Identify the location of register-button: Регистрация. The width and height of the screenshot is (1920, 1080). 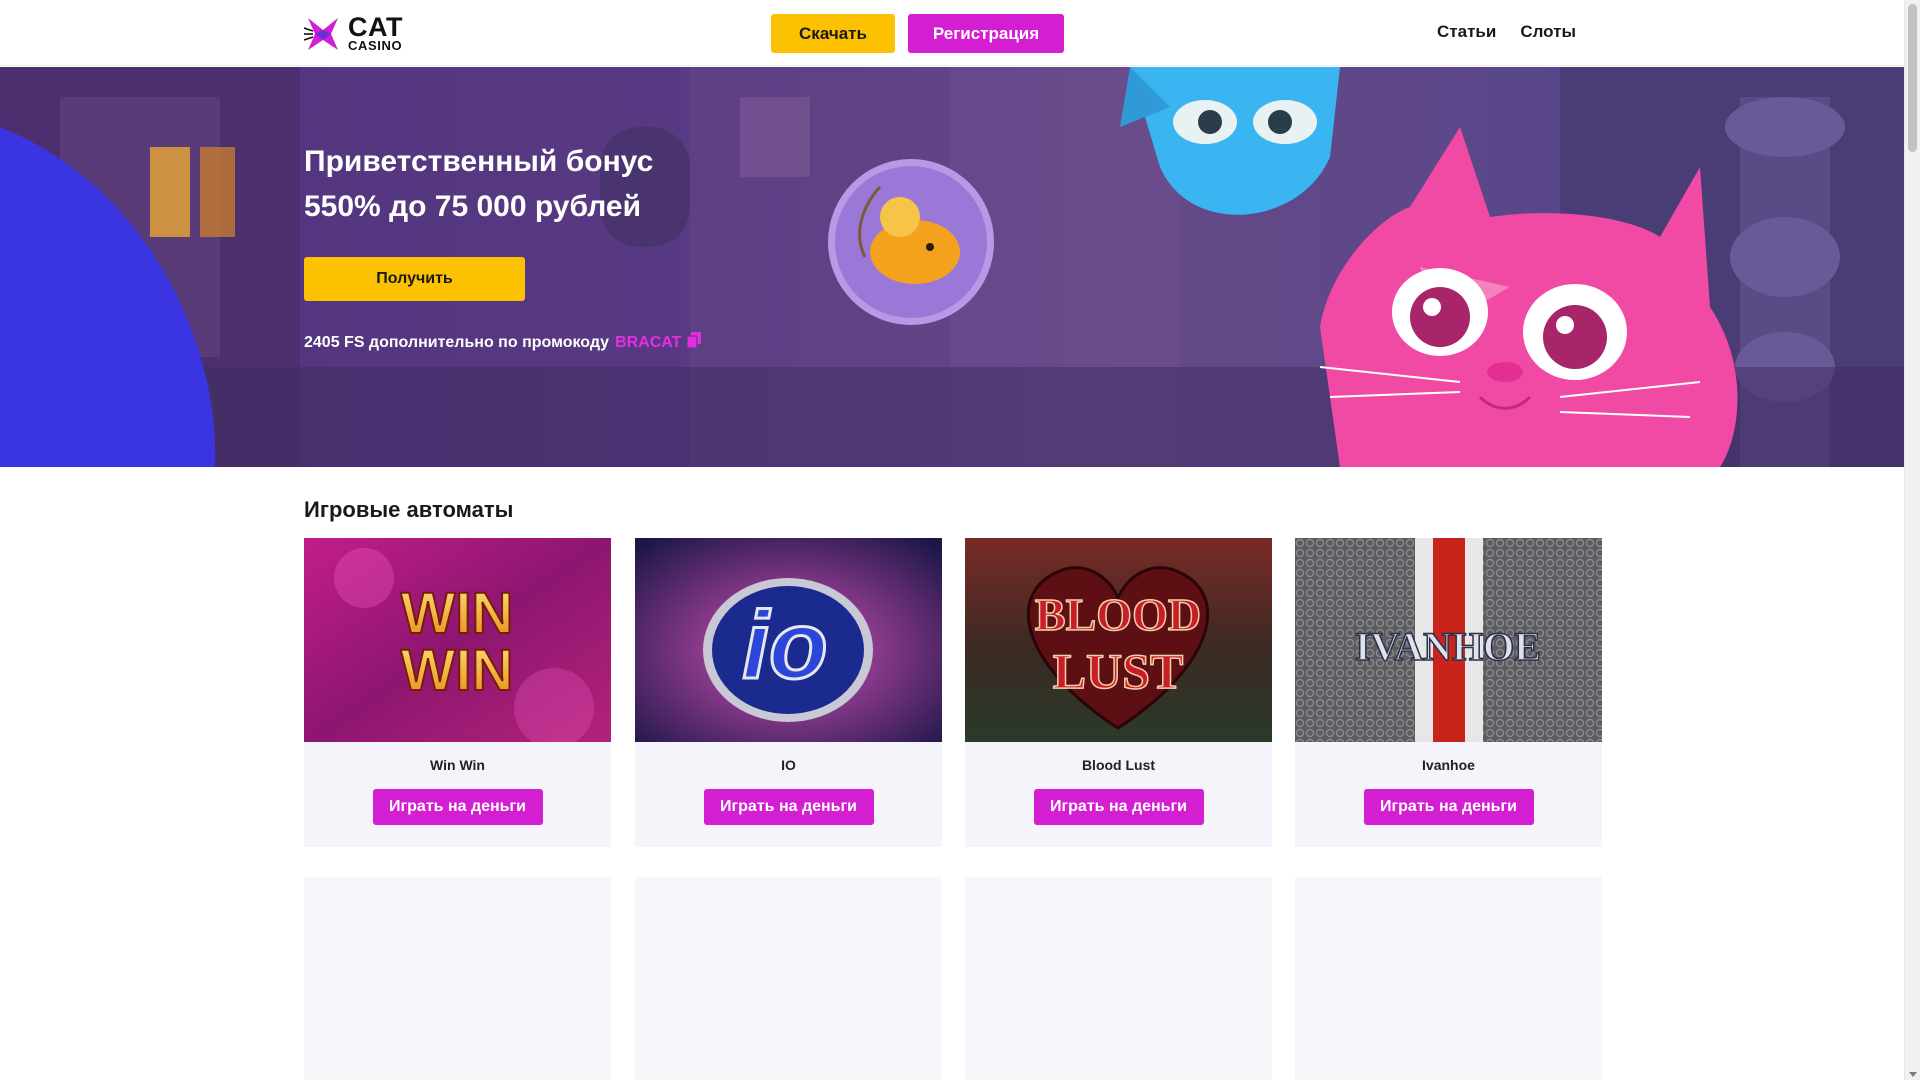
(986, 33).